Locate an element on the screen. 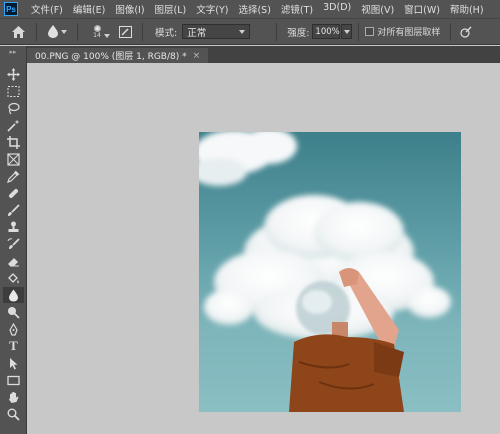 This screenshot has height=434, width=500. close-icon: × is located at coordinates (197, 56).